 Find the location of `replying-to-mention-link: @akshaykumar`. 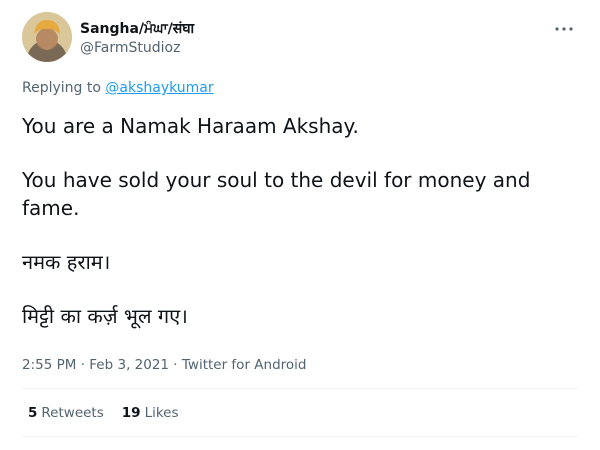

replying-to-mention-link: @akshaykumar is located at coordinates (159, 88).